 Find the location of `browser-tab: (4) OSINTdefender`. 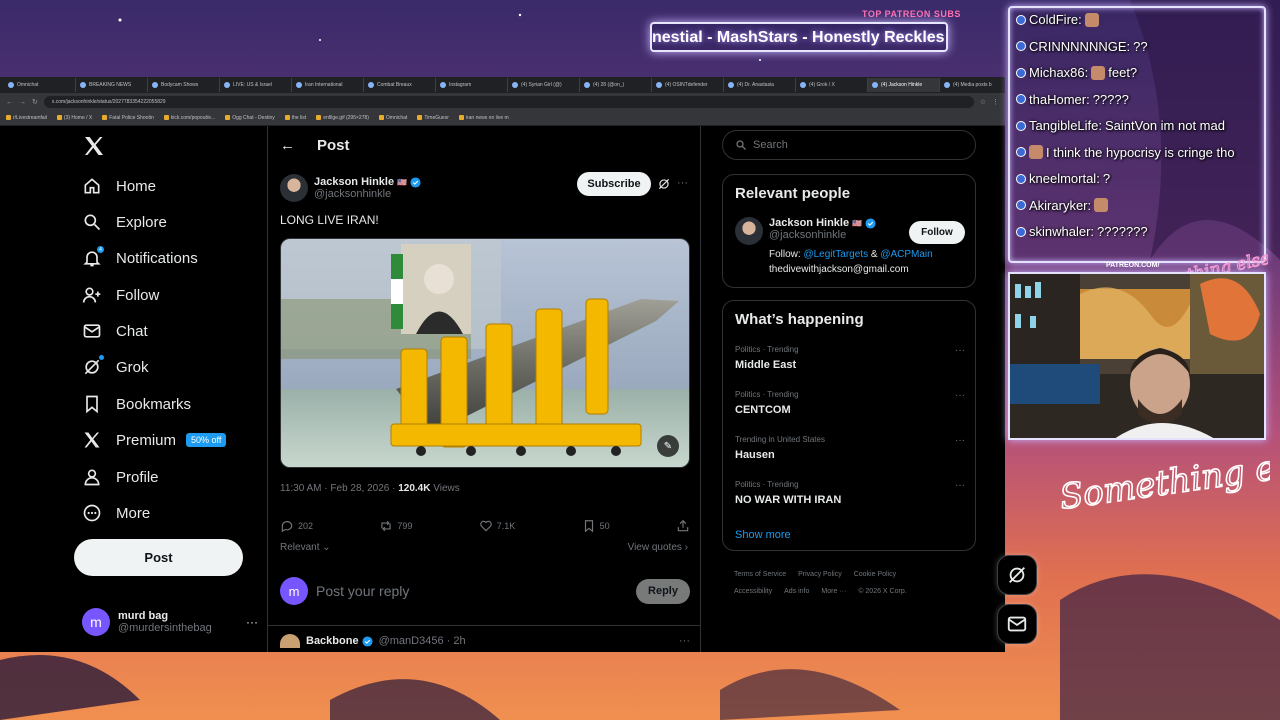

browser-tab: (4) OSINTdefender is located at coordinates (688, 85).